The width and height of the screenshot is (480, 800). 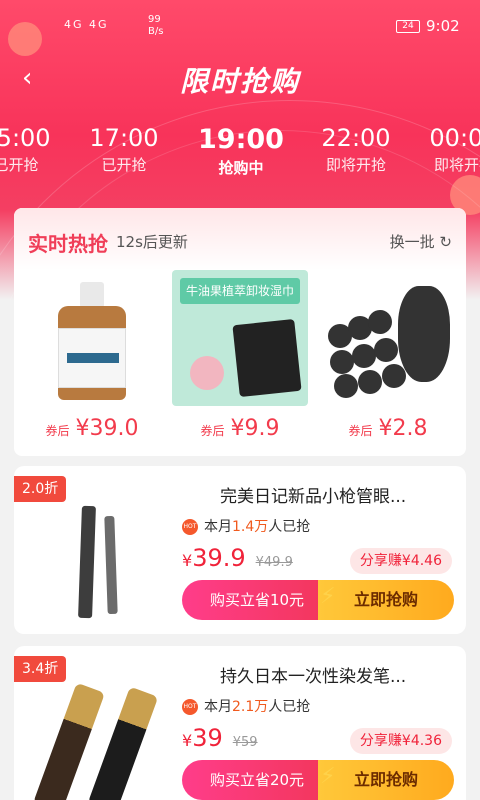 I want to click on refresh-icon: ↻, so click(x=445, y=242).